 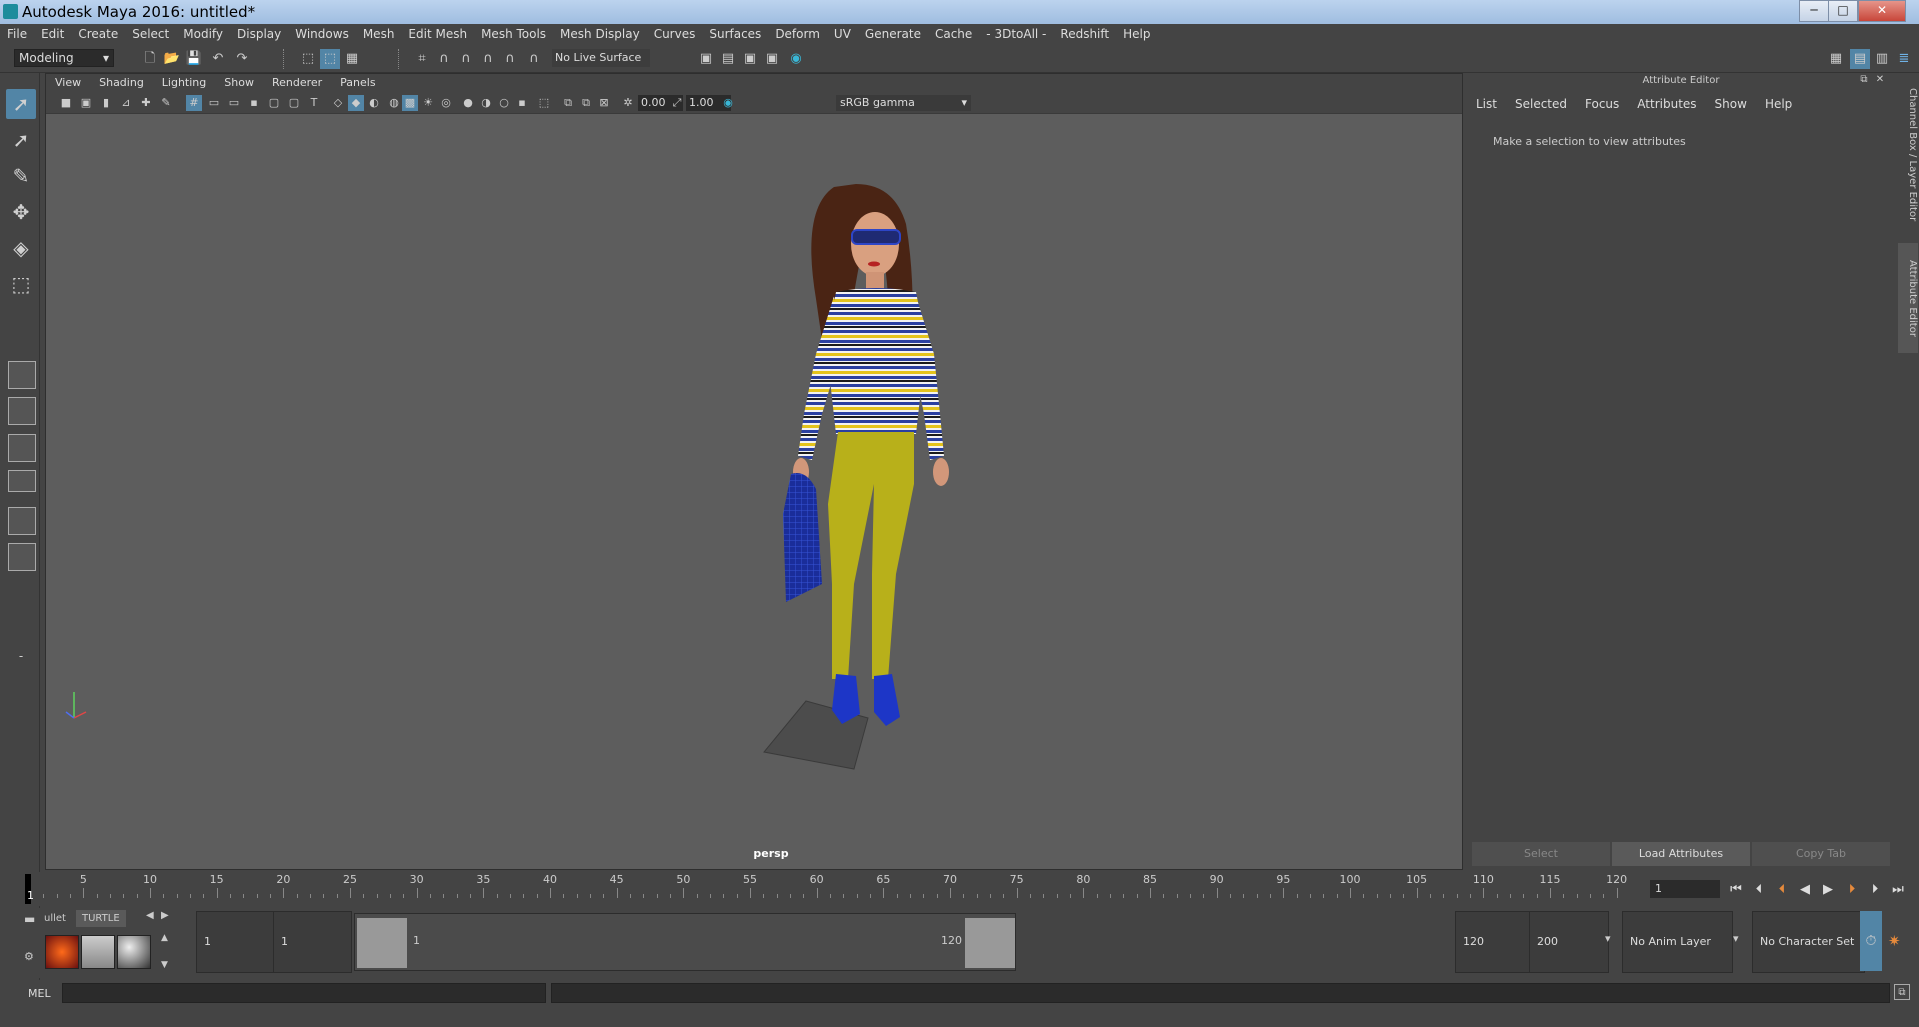 I want to click on field-chart-icon: ▢, so click(x=274, y=103).